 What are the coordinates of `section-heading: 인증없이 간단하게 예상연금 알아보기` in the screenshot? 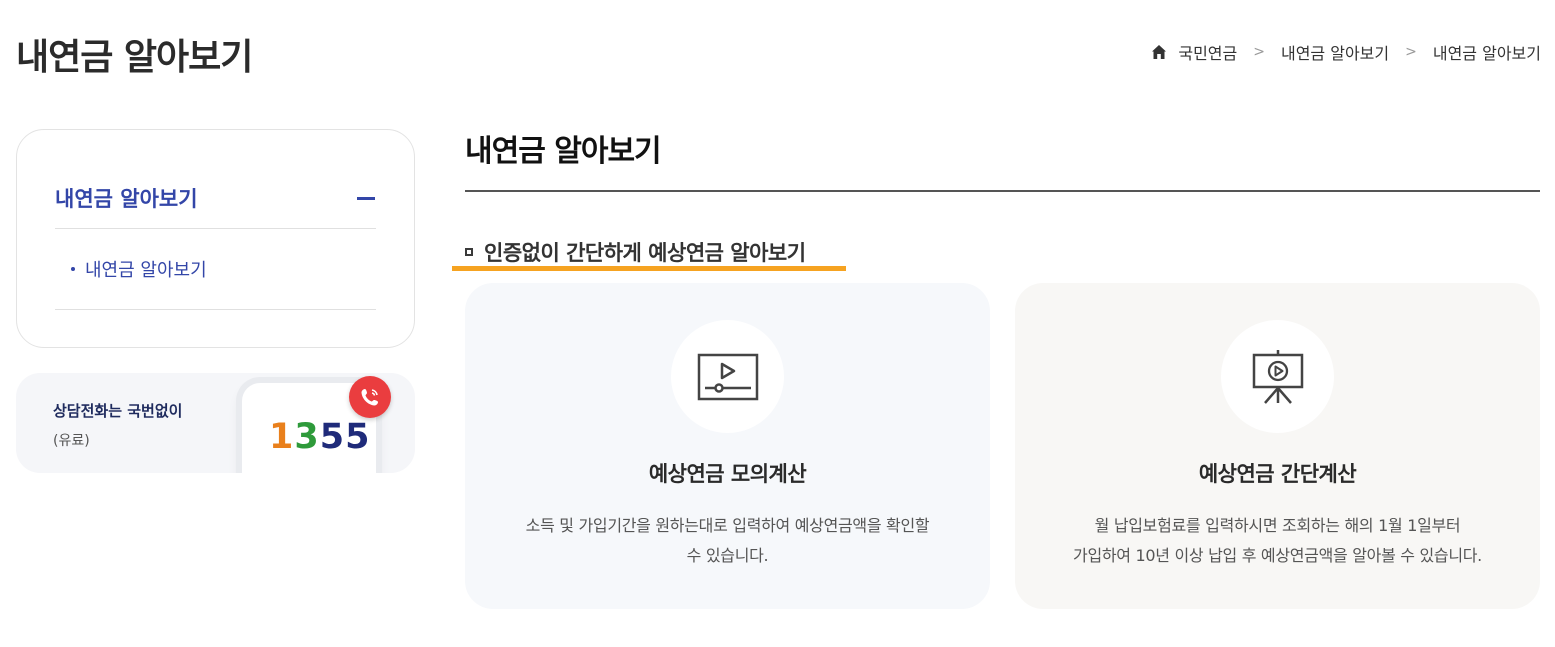 It's located at (635, 252).